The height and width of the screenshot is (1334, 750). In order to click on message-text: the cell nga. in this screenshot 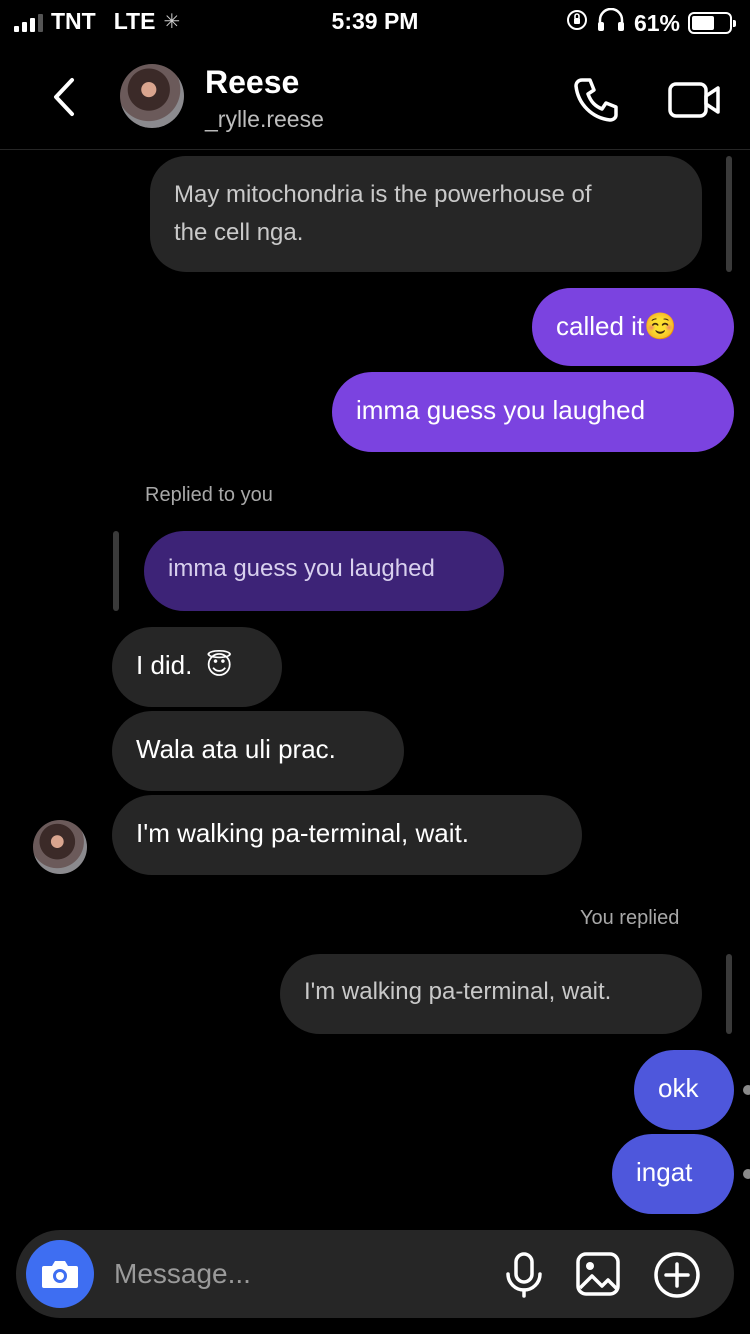, I will do `click(239, 232)`.